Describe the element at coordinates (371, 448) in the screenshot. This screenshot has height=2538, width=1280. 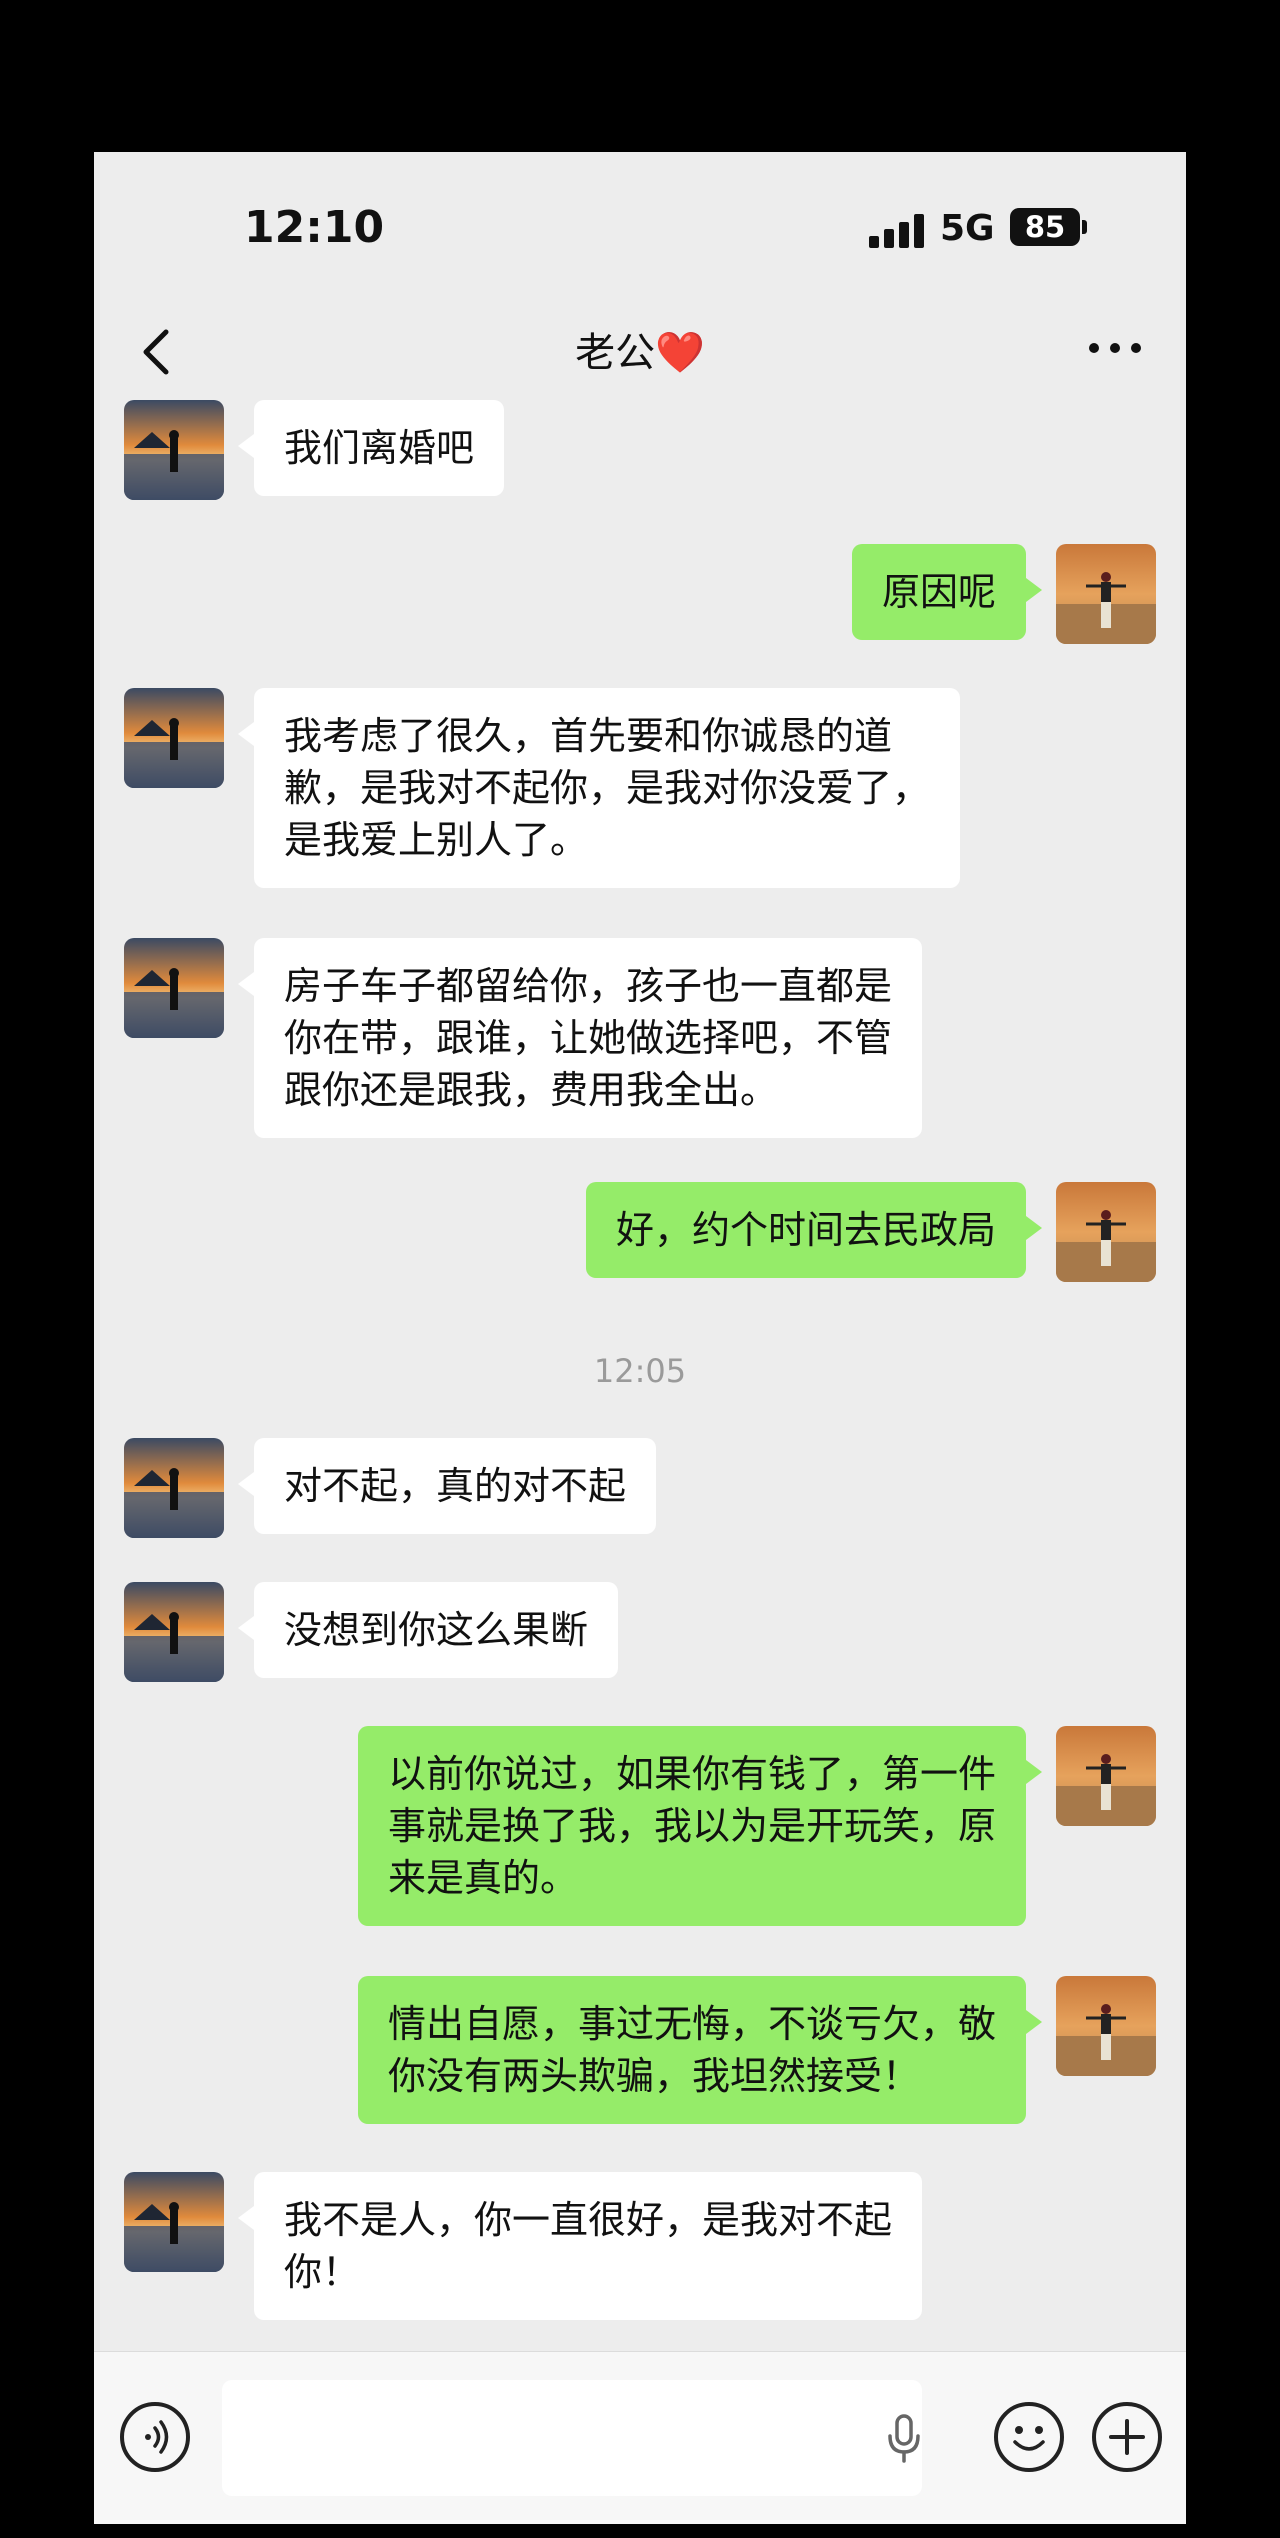
I see `received-message-bubble: 我们离婚吧` at that location.